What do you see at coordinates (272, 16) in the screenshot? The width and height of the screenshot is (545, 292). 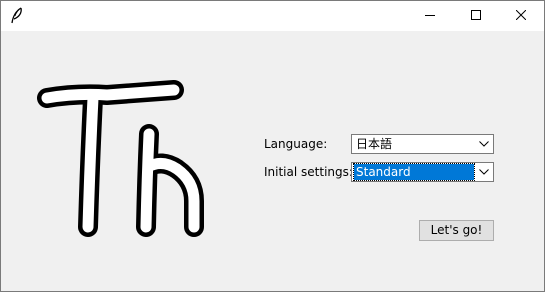 I see `title-bar` at bounding box center [272, 16].